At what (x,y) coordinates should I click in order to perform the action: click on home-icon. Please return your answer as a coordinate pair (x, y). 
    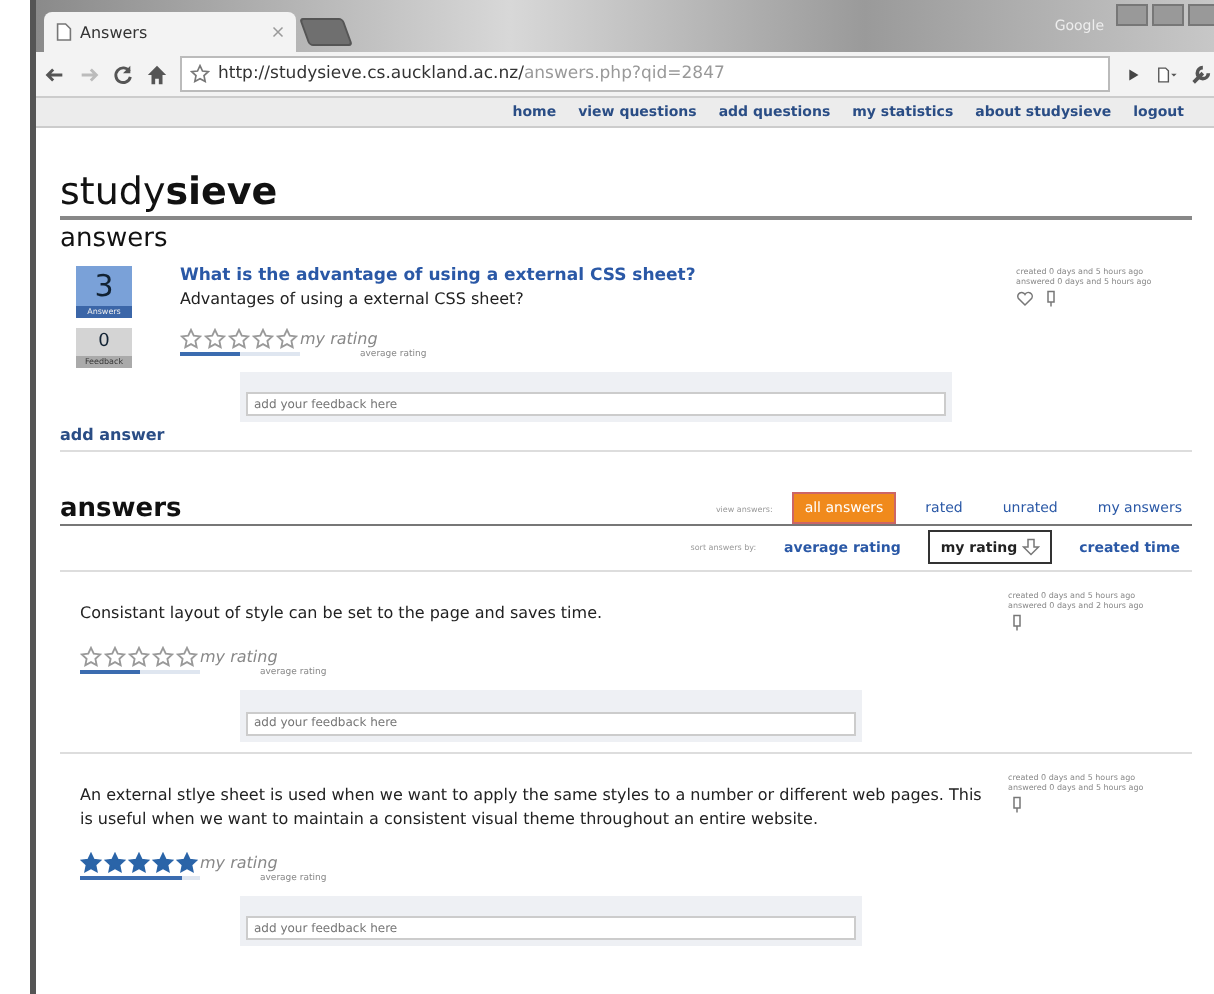
    Looking at the image, I should click on (157, 74).